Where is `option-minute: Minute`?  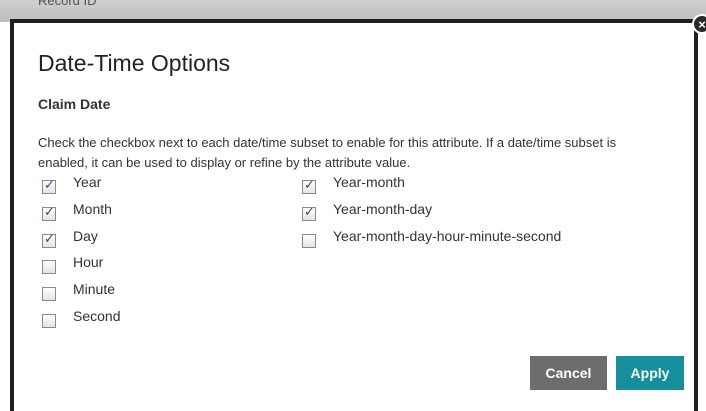
option-minute: Minute is located at coordinates (79, 292).